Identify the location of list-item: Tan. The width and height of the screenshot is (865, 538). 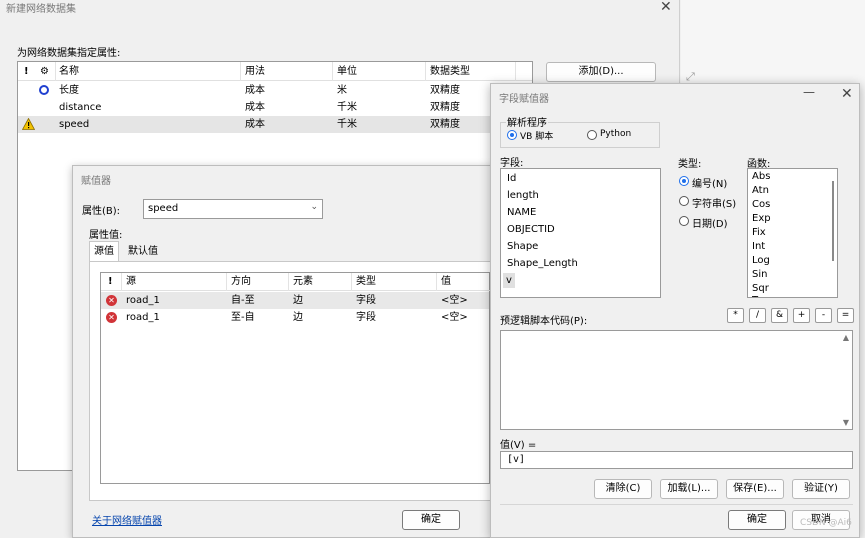
(760, 296).